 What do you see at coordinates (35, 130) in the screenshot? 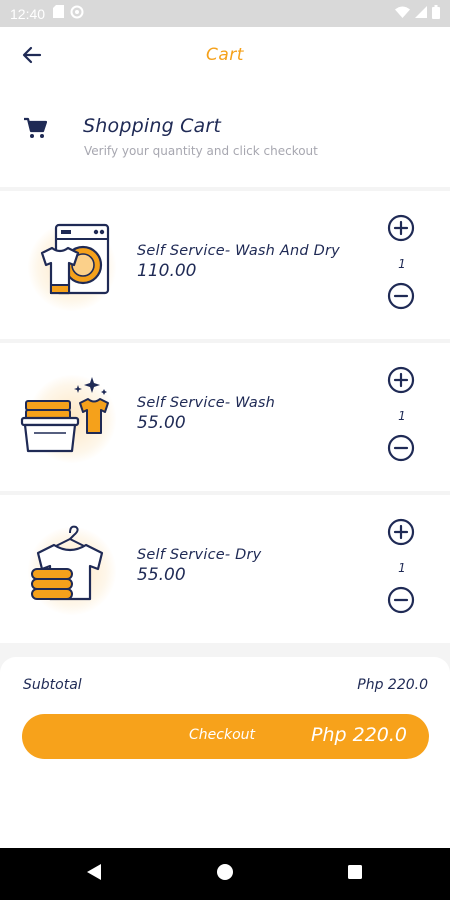
I see `shopping-cart-icon` at bounding box center [35, 130].